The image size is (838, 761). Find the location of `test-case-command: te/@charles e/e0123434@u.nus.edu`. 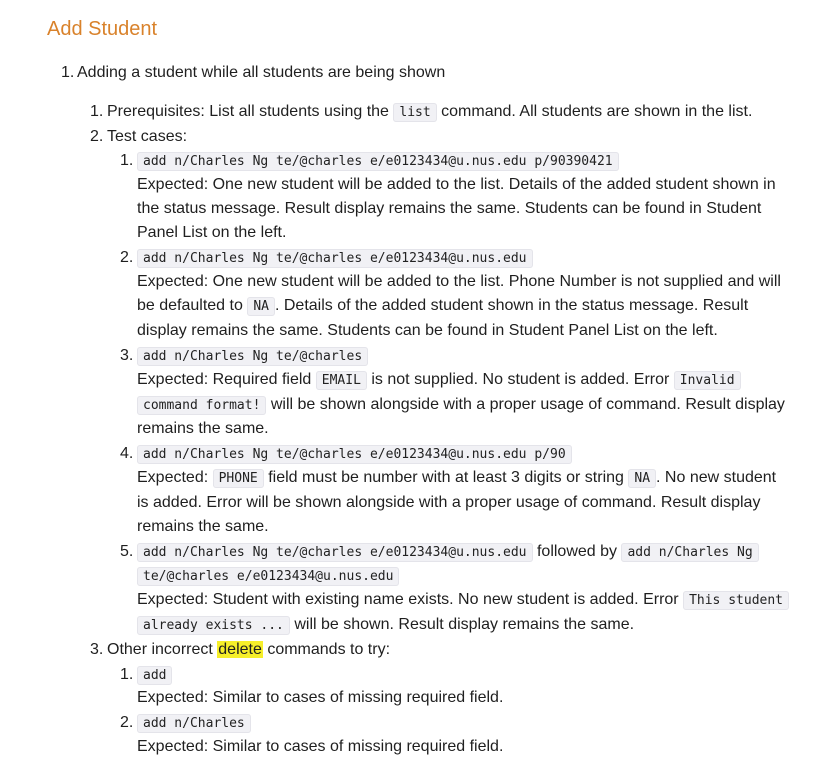

test-case-command: te/@charles e/e0123434@u.nus.edu is located at coordinates (268, 576).